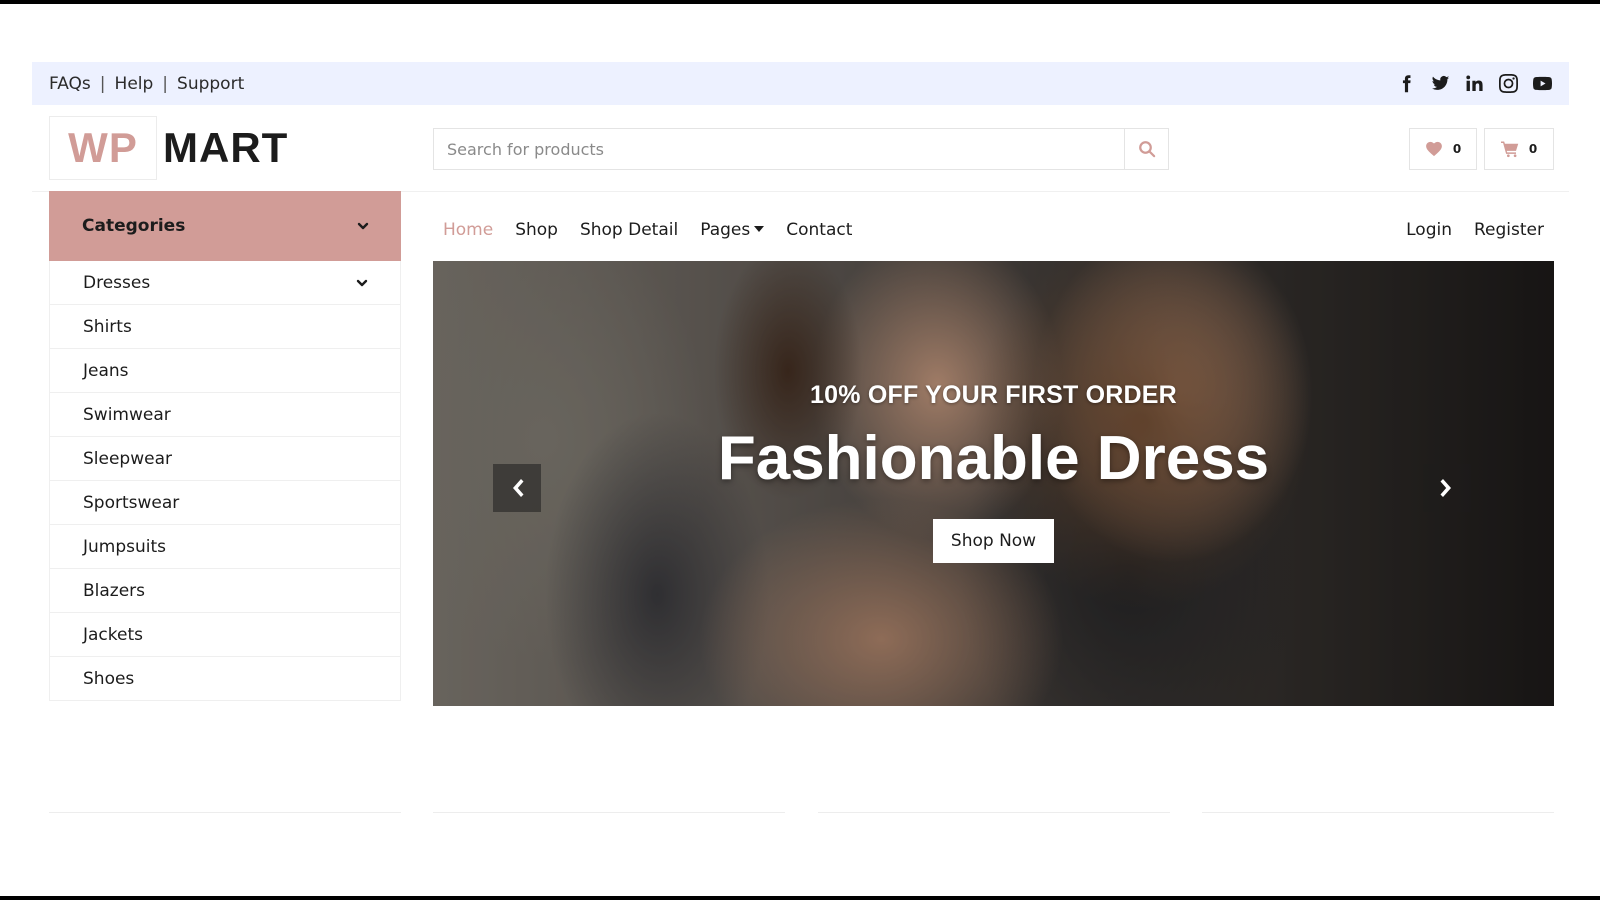 Image resolution: width=1600 pixels, height=900 pixels. Describe the element at coordinates (536, 230) in the screenshot. I see `nav-shop: Shop` at that location.